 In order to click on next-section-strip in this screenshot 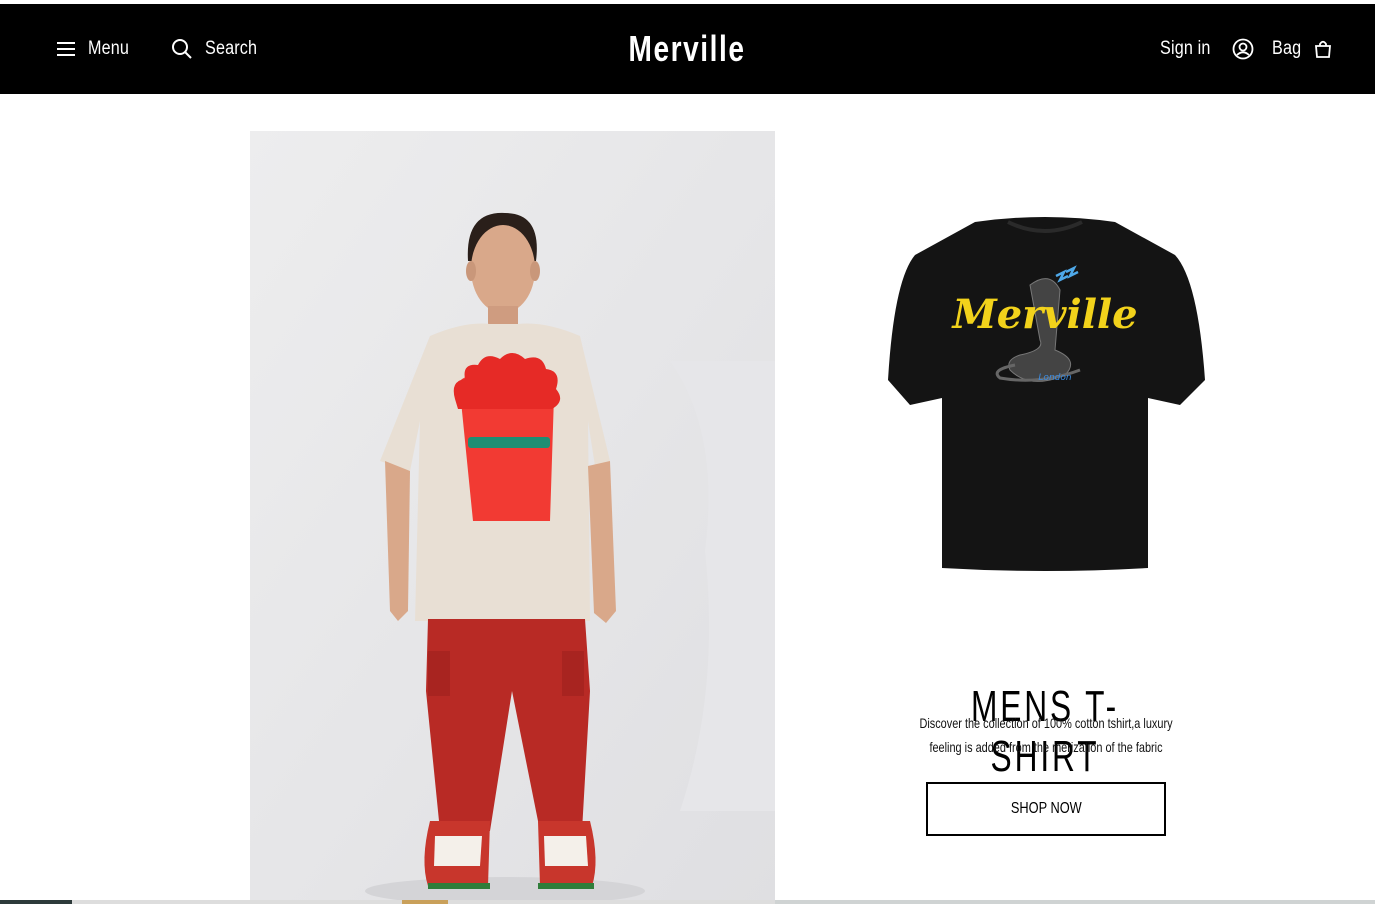, I will do `click(687, 902)`.